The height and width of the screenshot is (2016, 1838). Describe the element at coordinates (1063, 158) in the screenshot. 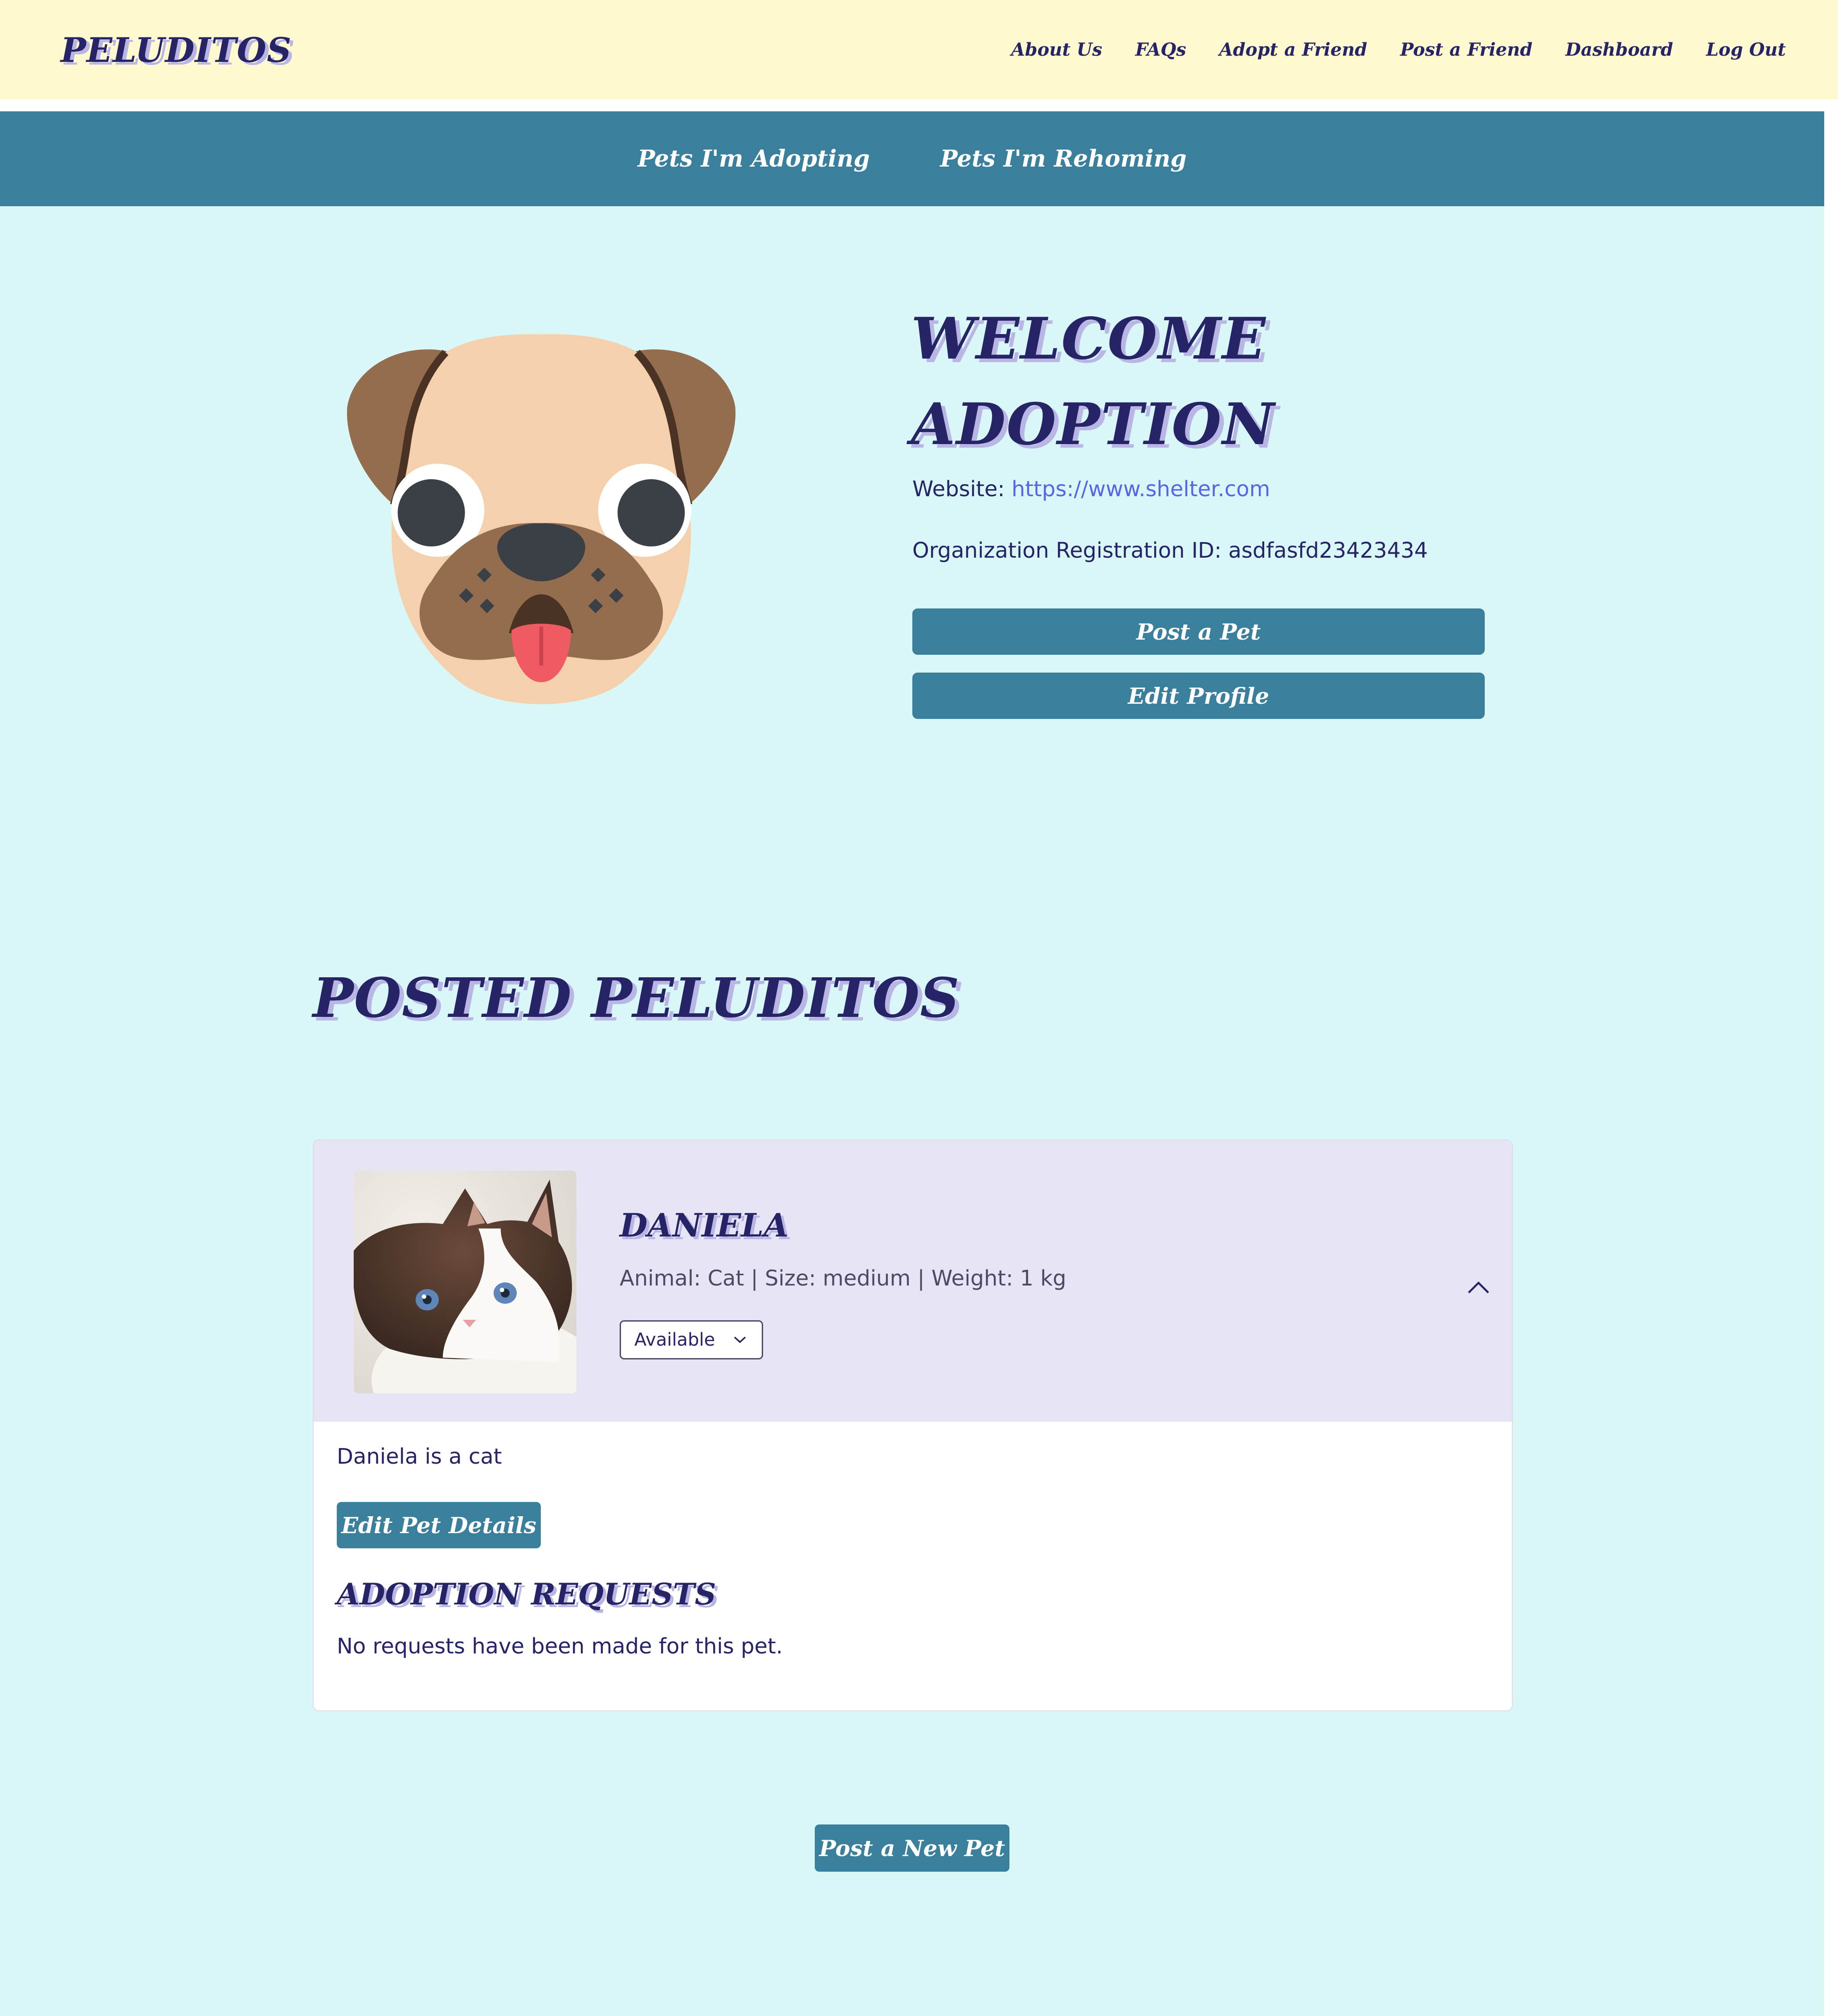

I see `tab-pets-im-rehoming: Pets I'm Rehoming` at that location.